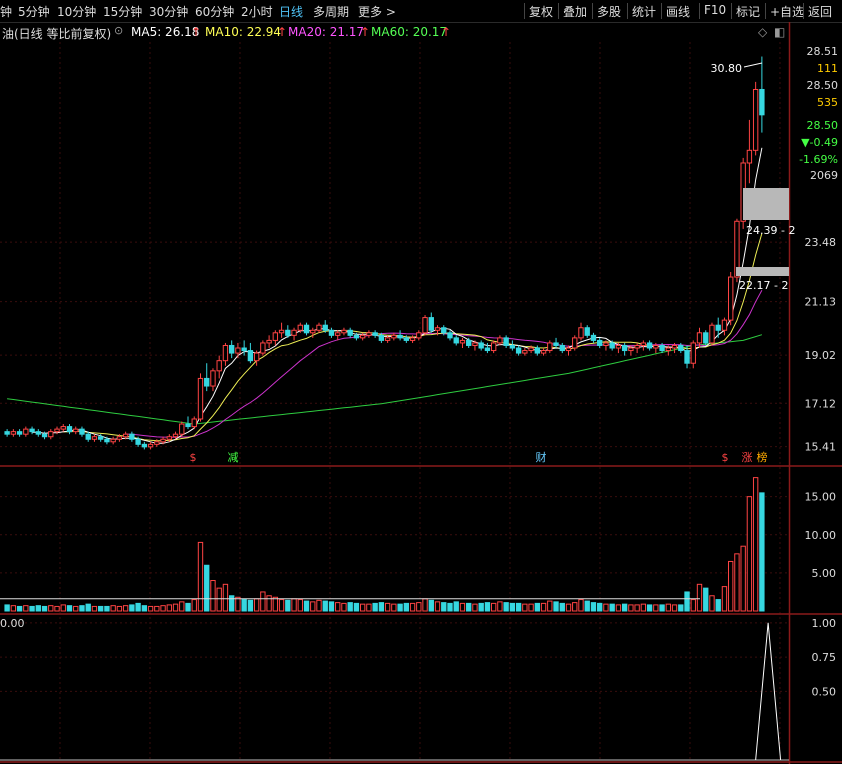  What do you see at coordinates (257, 11) in the screenshot?
I see `period-tab-6: 2小时` at bounding box center [257, 11].